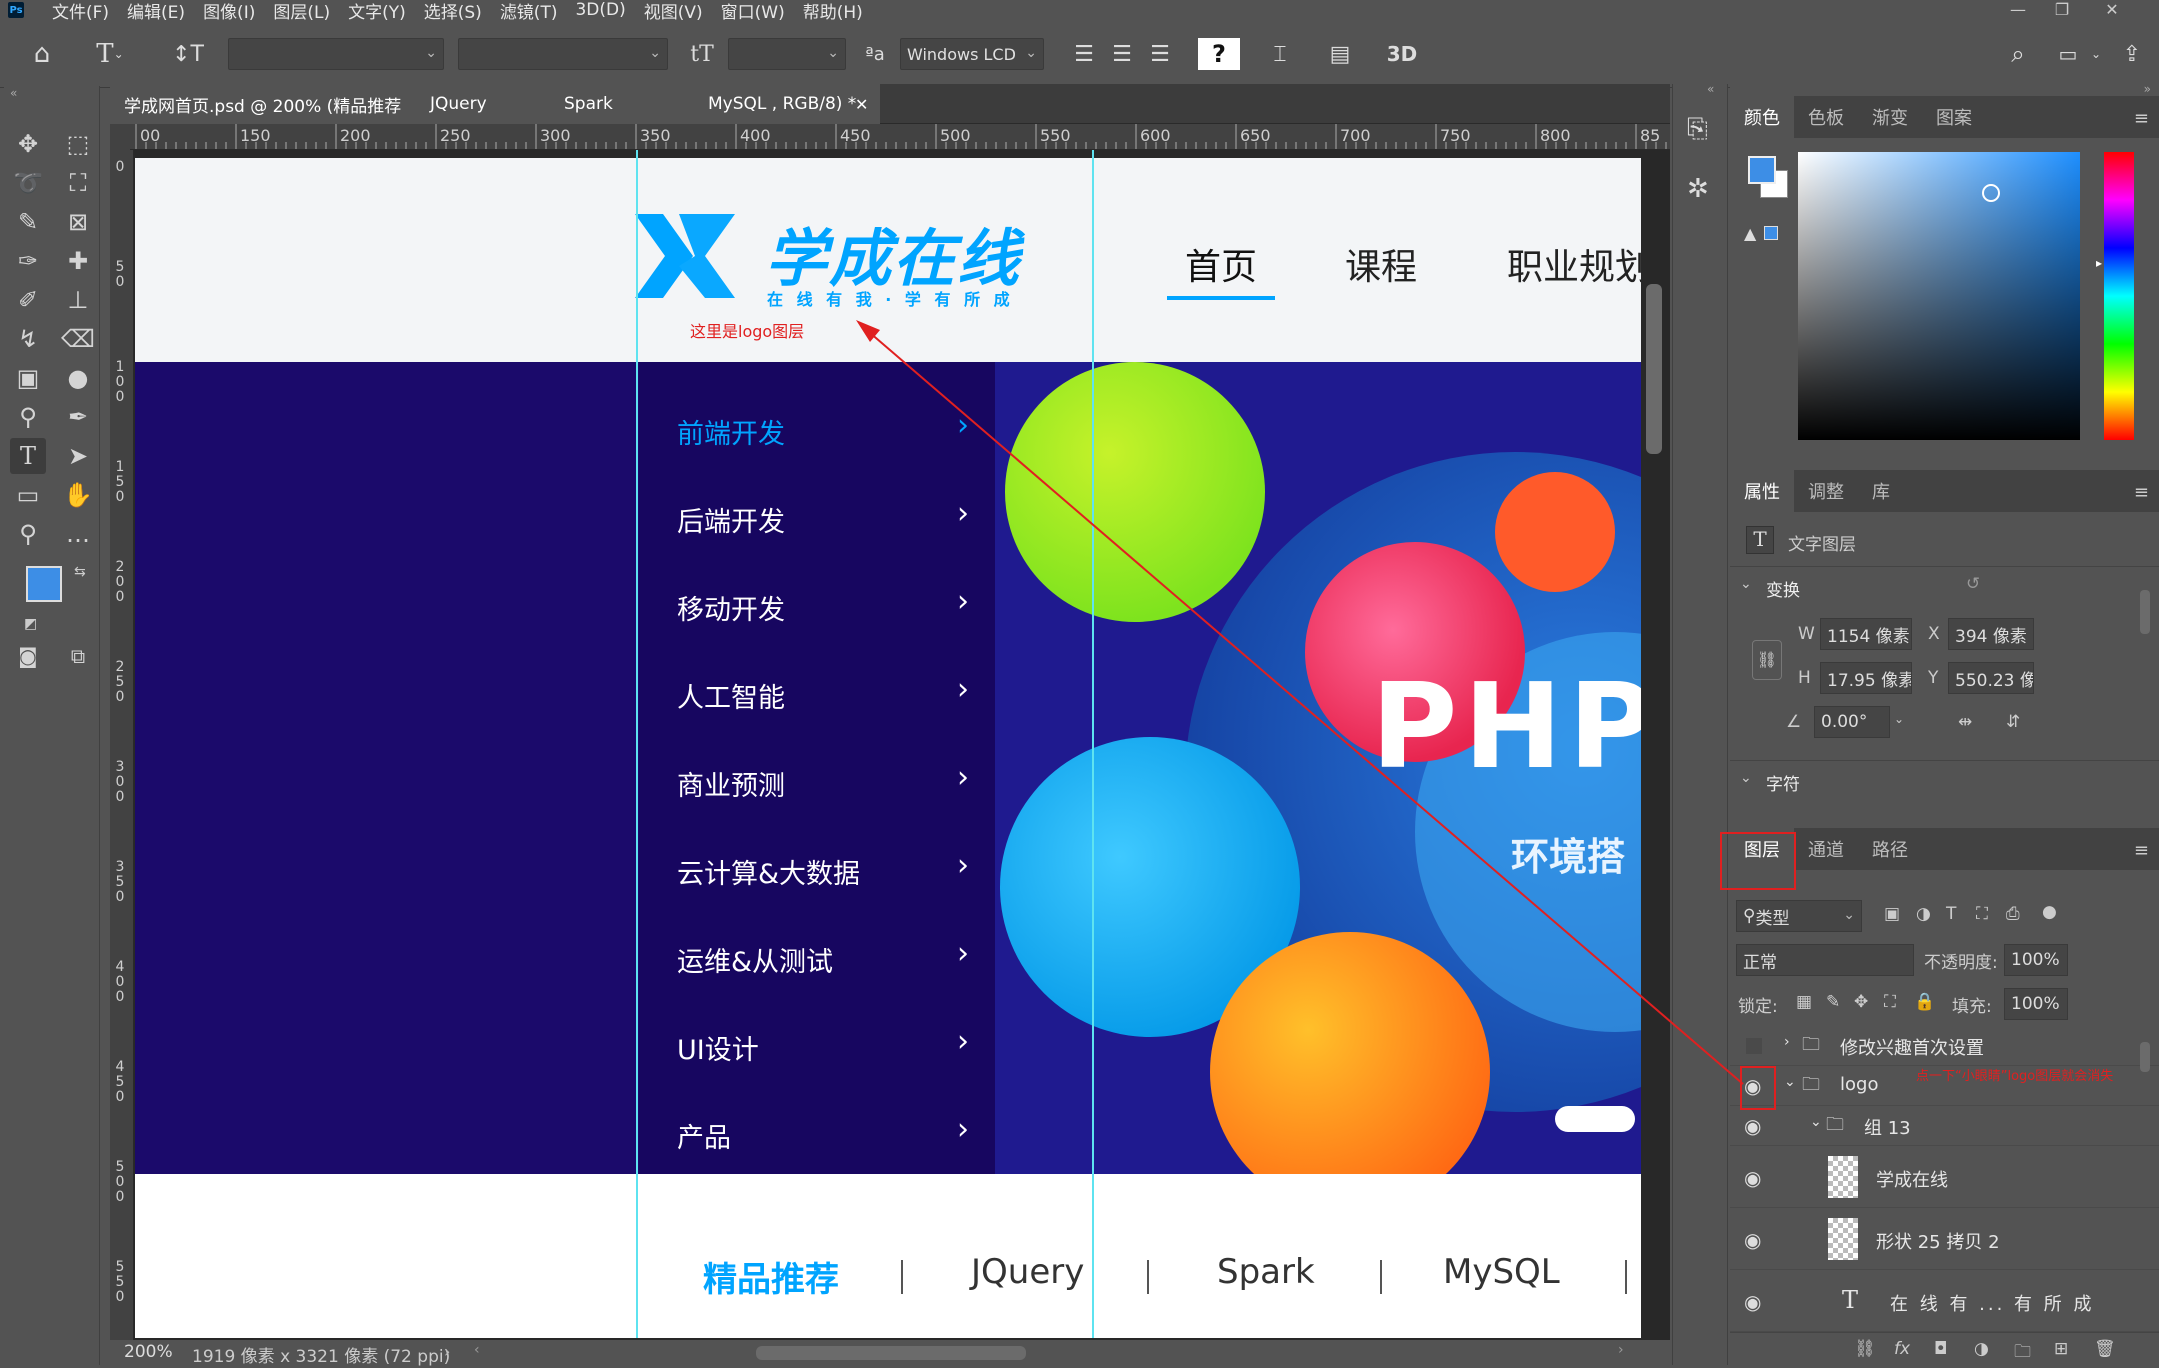 This screenshot has width=2159, height=1368. Describe the element at coordinates (1852, 722) in the screenshot. I see `angle-field: 0.00°` at that location.